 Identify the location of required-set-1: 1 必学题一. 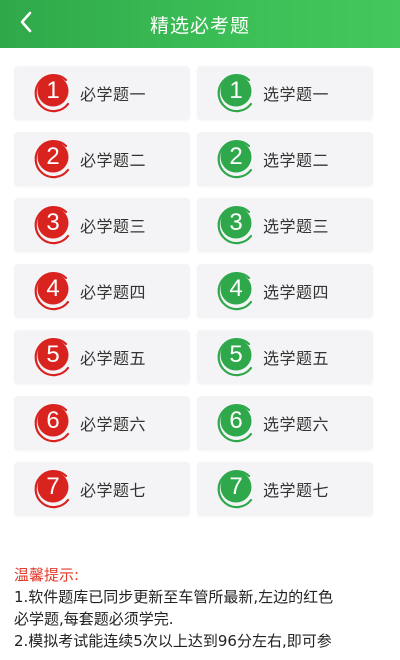
(102, 93).